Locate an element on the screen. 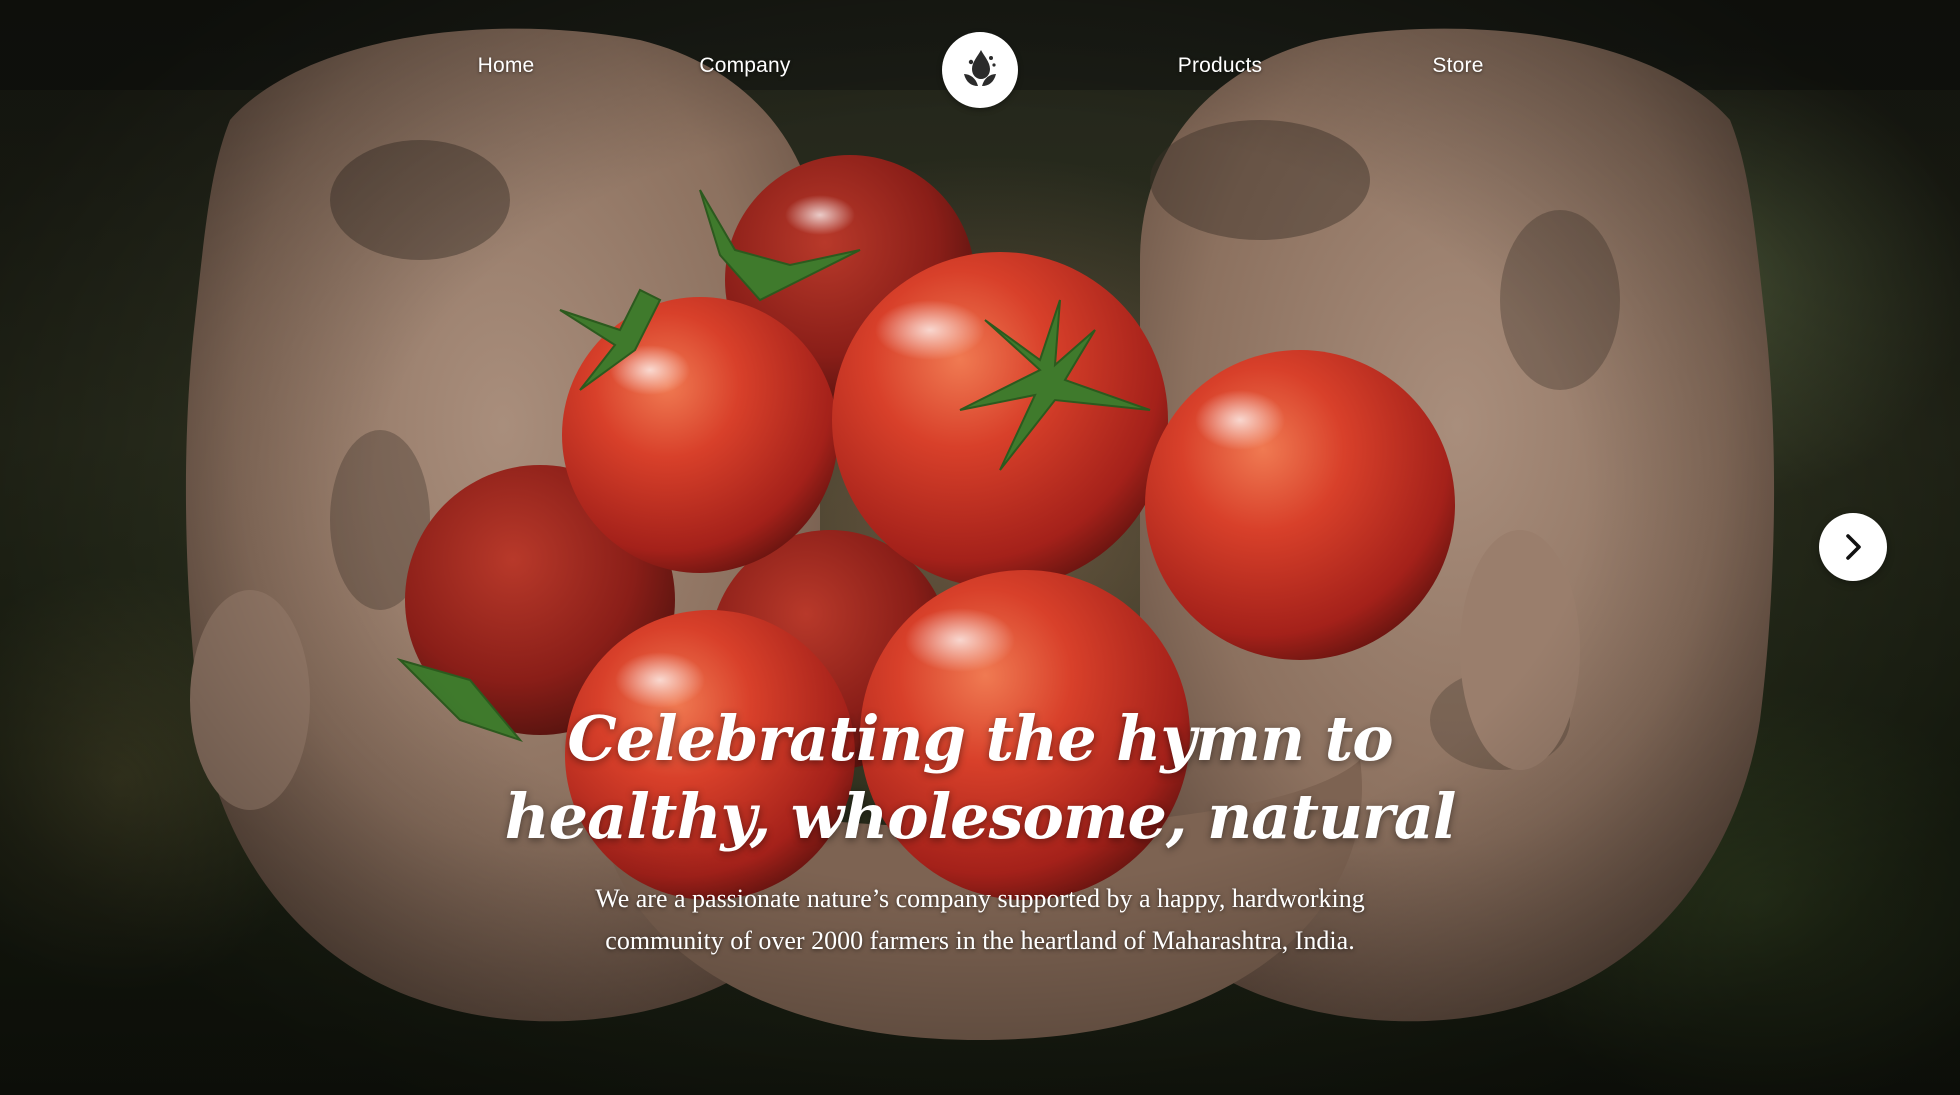 This screenshot has height=1095, width=1960. nav-store-link: Store is located at coordinates (1457, 66).